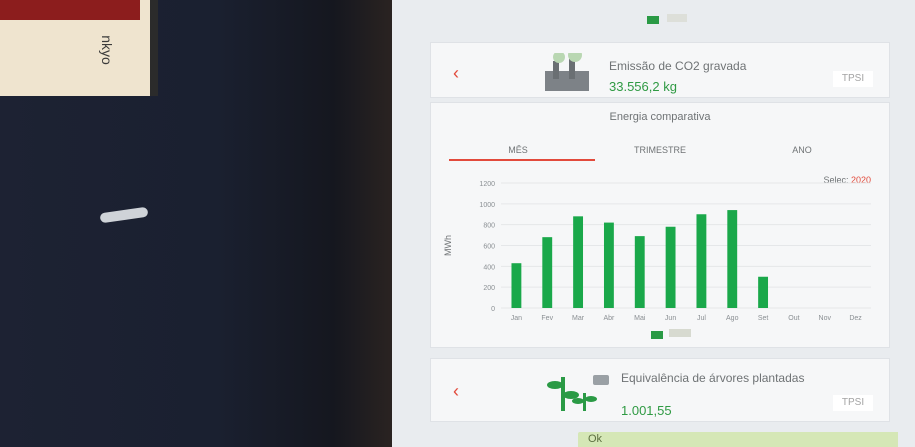 This screenshot has width=915, height=447. Describe the element at coordinates (670, 318) in the screenshot. I see `x-tick-label: Jun` at that location.